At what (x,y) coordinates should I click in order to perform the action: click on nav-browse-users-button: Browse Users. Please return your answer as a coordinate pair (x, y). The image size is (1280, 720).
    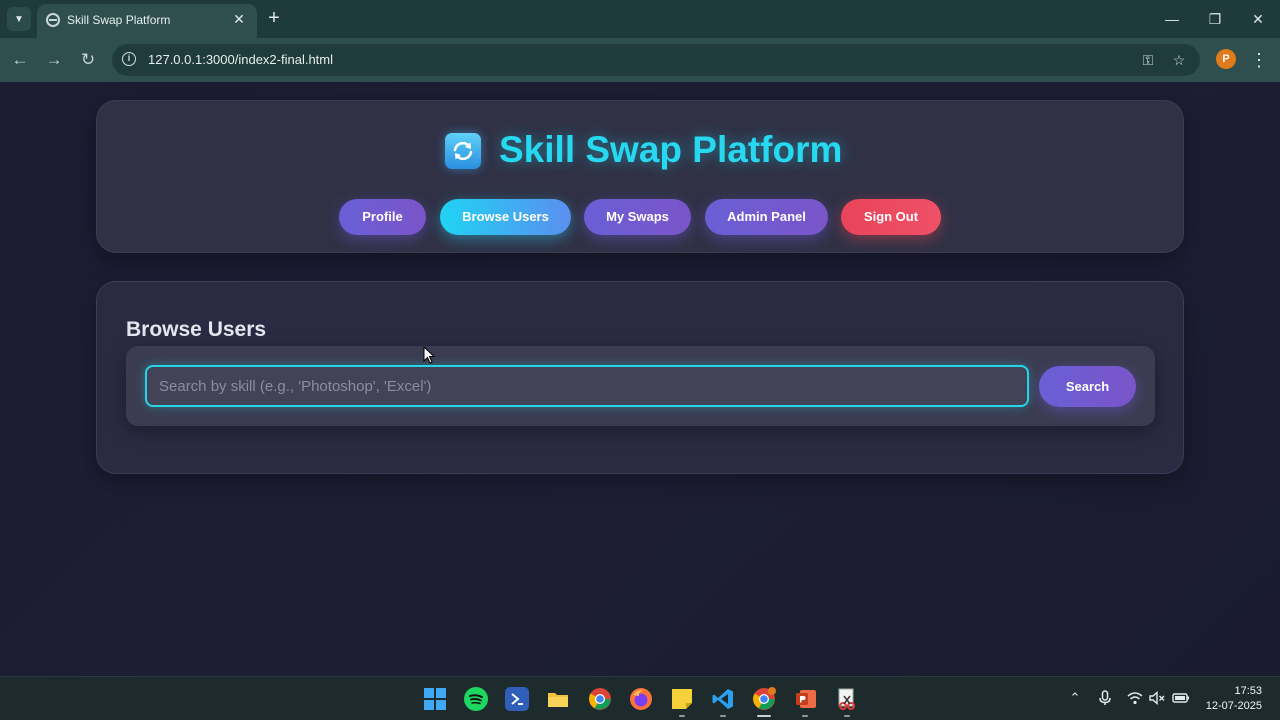
    Looking at the image, I should click on (505, 217).